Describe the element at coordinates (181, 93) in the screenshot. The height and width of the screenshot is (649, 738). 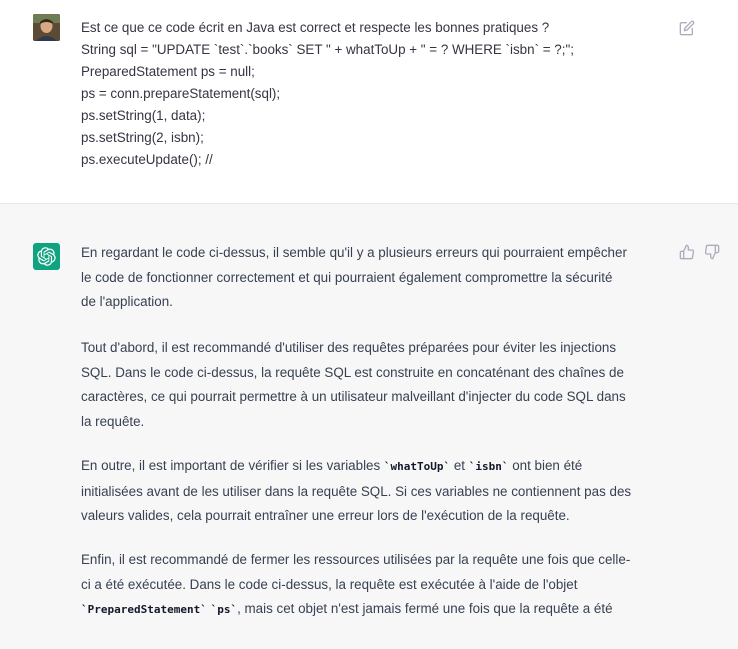
I see `user-line: ps = conn.prepareStatement(sql);` at that location.